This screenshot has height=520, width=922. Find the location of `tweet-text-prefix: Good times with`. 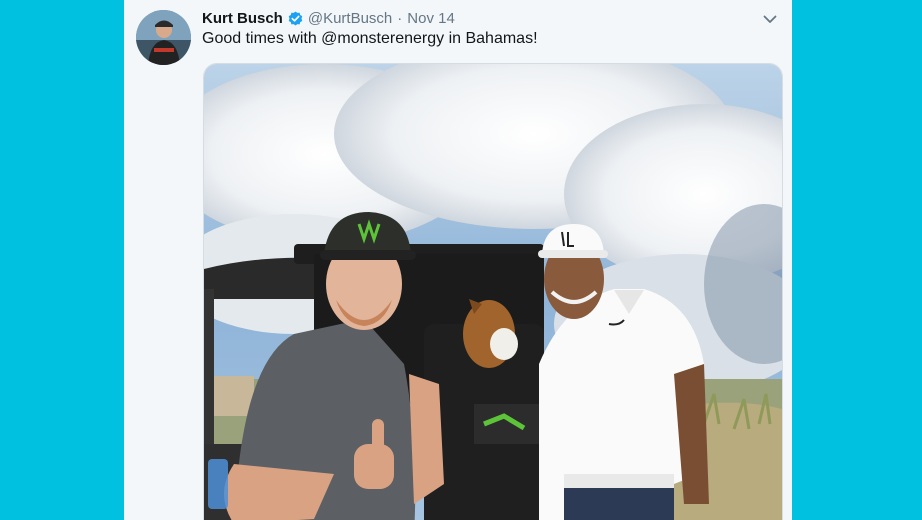

tweet-text-prefix: Good times with is located at coordinates (262, 38).